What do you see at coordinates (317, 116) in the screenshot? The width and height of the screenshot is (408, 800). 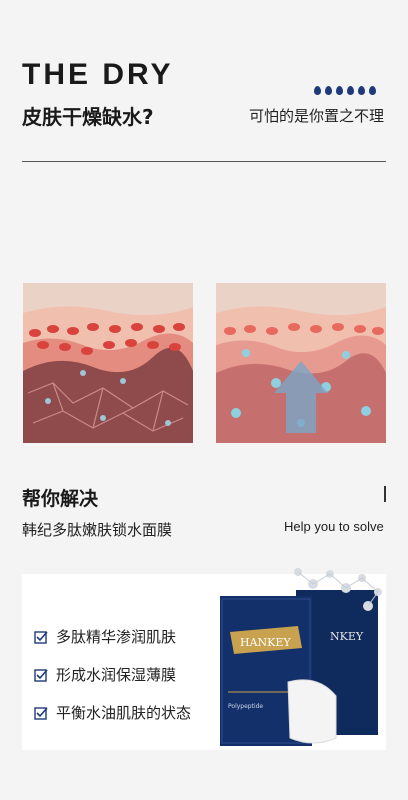 I see `subtitle-right: 可怕的是你置之不理` at bounding box center [317, 116].